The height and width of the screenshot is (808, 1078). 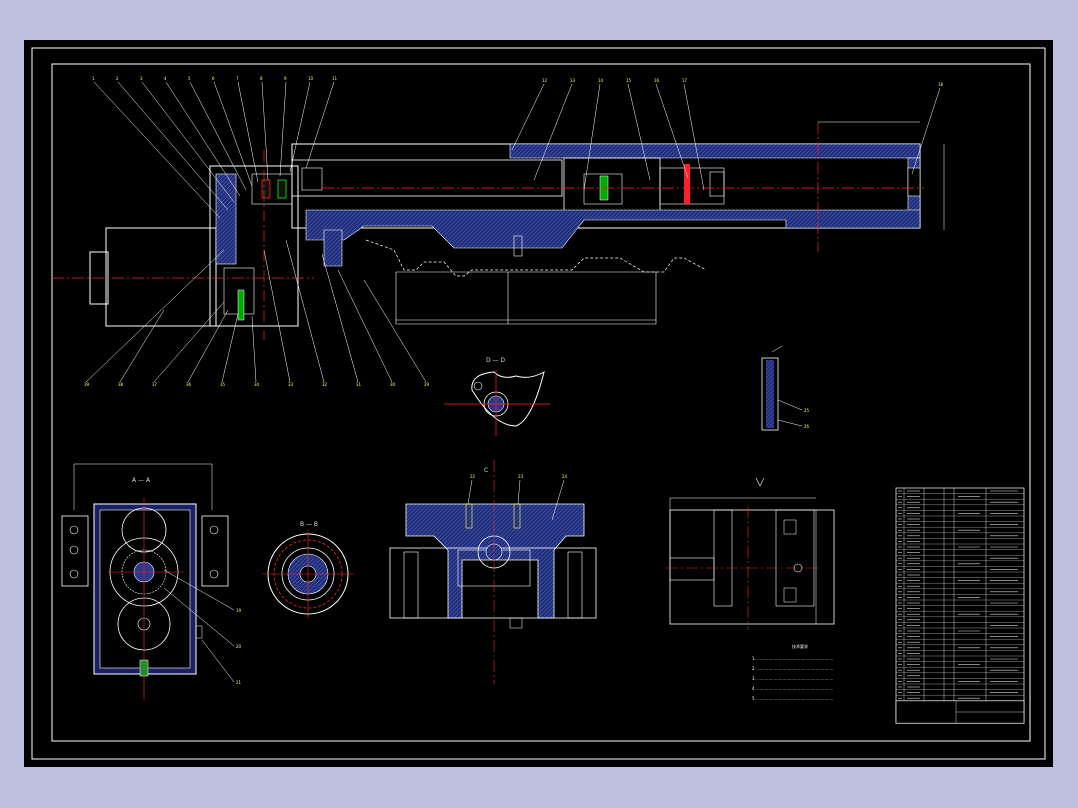 What do you see at coordinates (486, 470) in the screenshot?
I see `section-e-e-label: C` at bounding box center [486, 470].